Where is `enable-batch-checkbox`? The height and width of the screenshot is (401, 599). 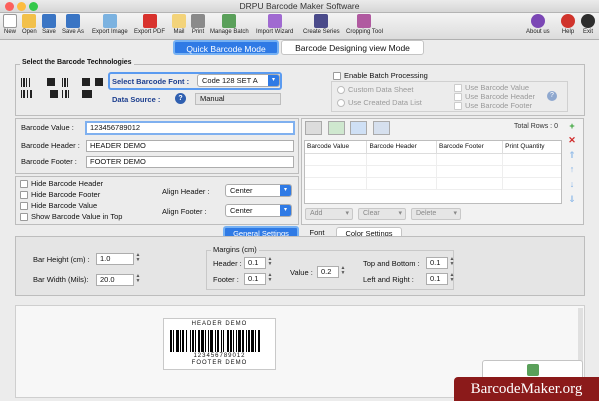
enable-batch-checkbox is located at coordinates (337, 76).